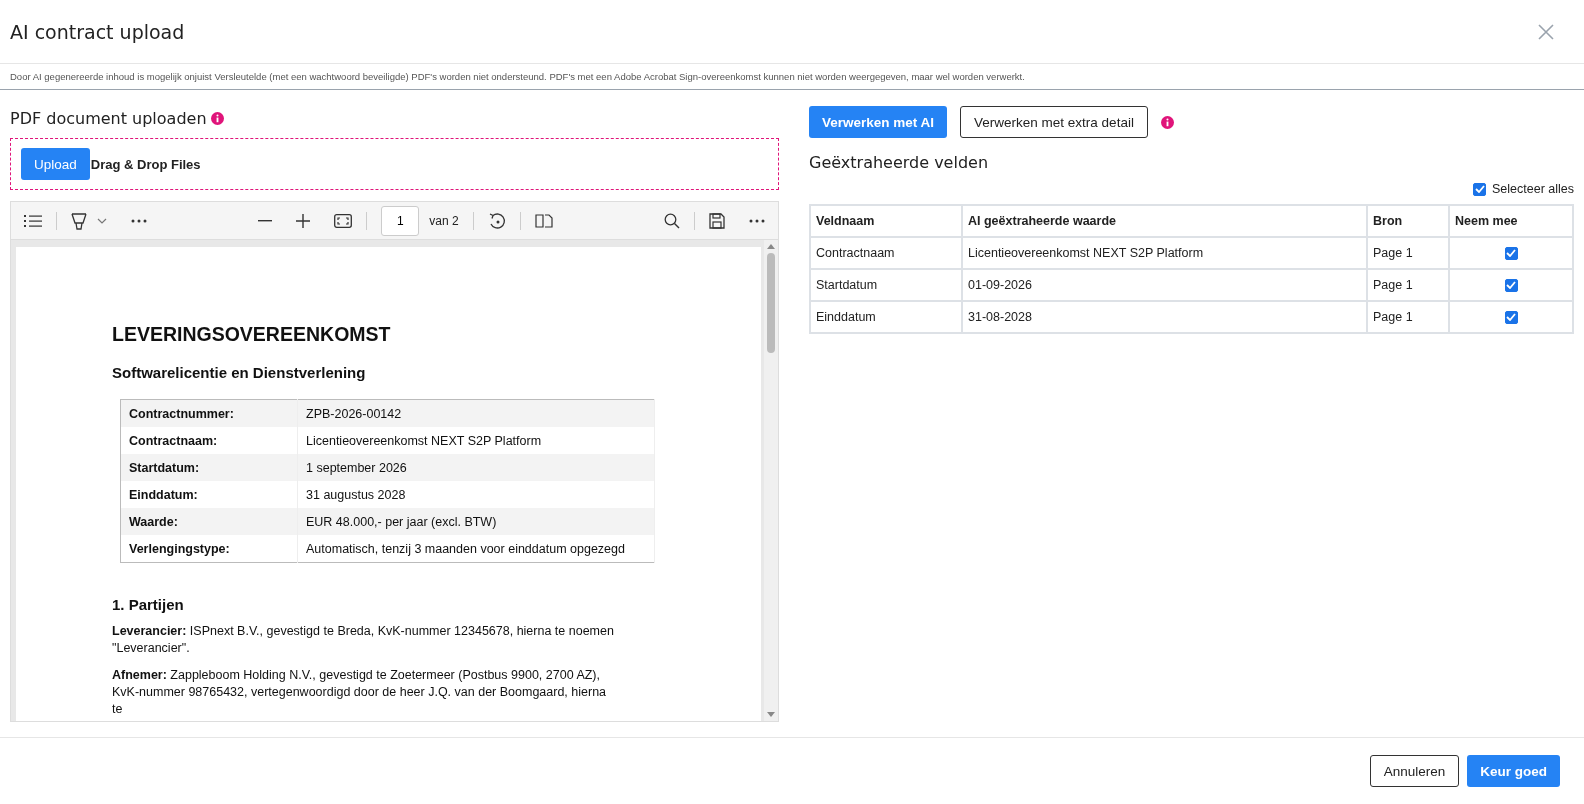 The image size is (1584, 804). Describe the element at coordinates (252, 334) in the screenshot. I see `document-title: LEVERINGSOVEREENKOMST` at that location.